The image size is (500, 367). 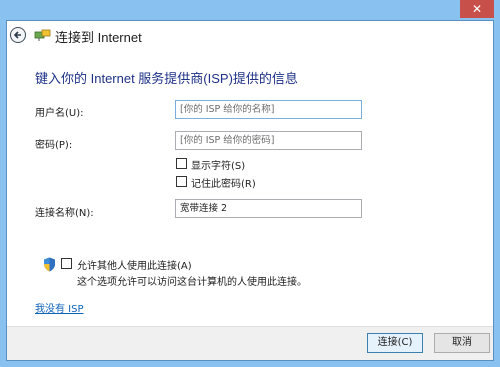 I want to click on password-input: [你的 ISP 给你的密码], so click(x=268, y=140).